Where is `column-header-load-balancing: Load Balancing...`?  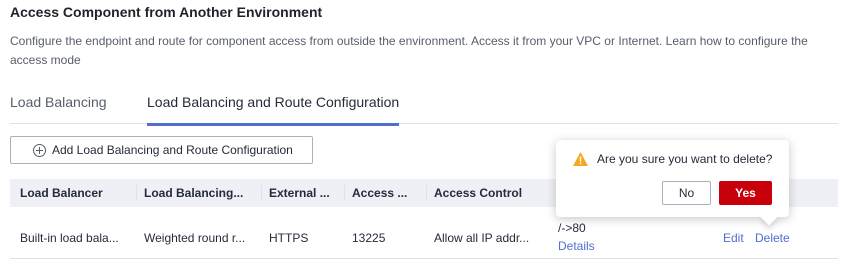 column-header-load-balancing: Load Balancing... is located at coordinates (189, 193).